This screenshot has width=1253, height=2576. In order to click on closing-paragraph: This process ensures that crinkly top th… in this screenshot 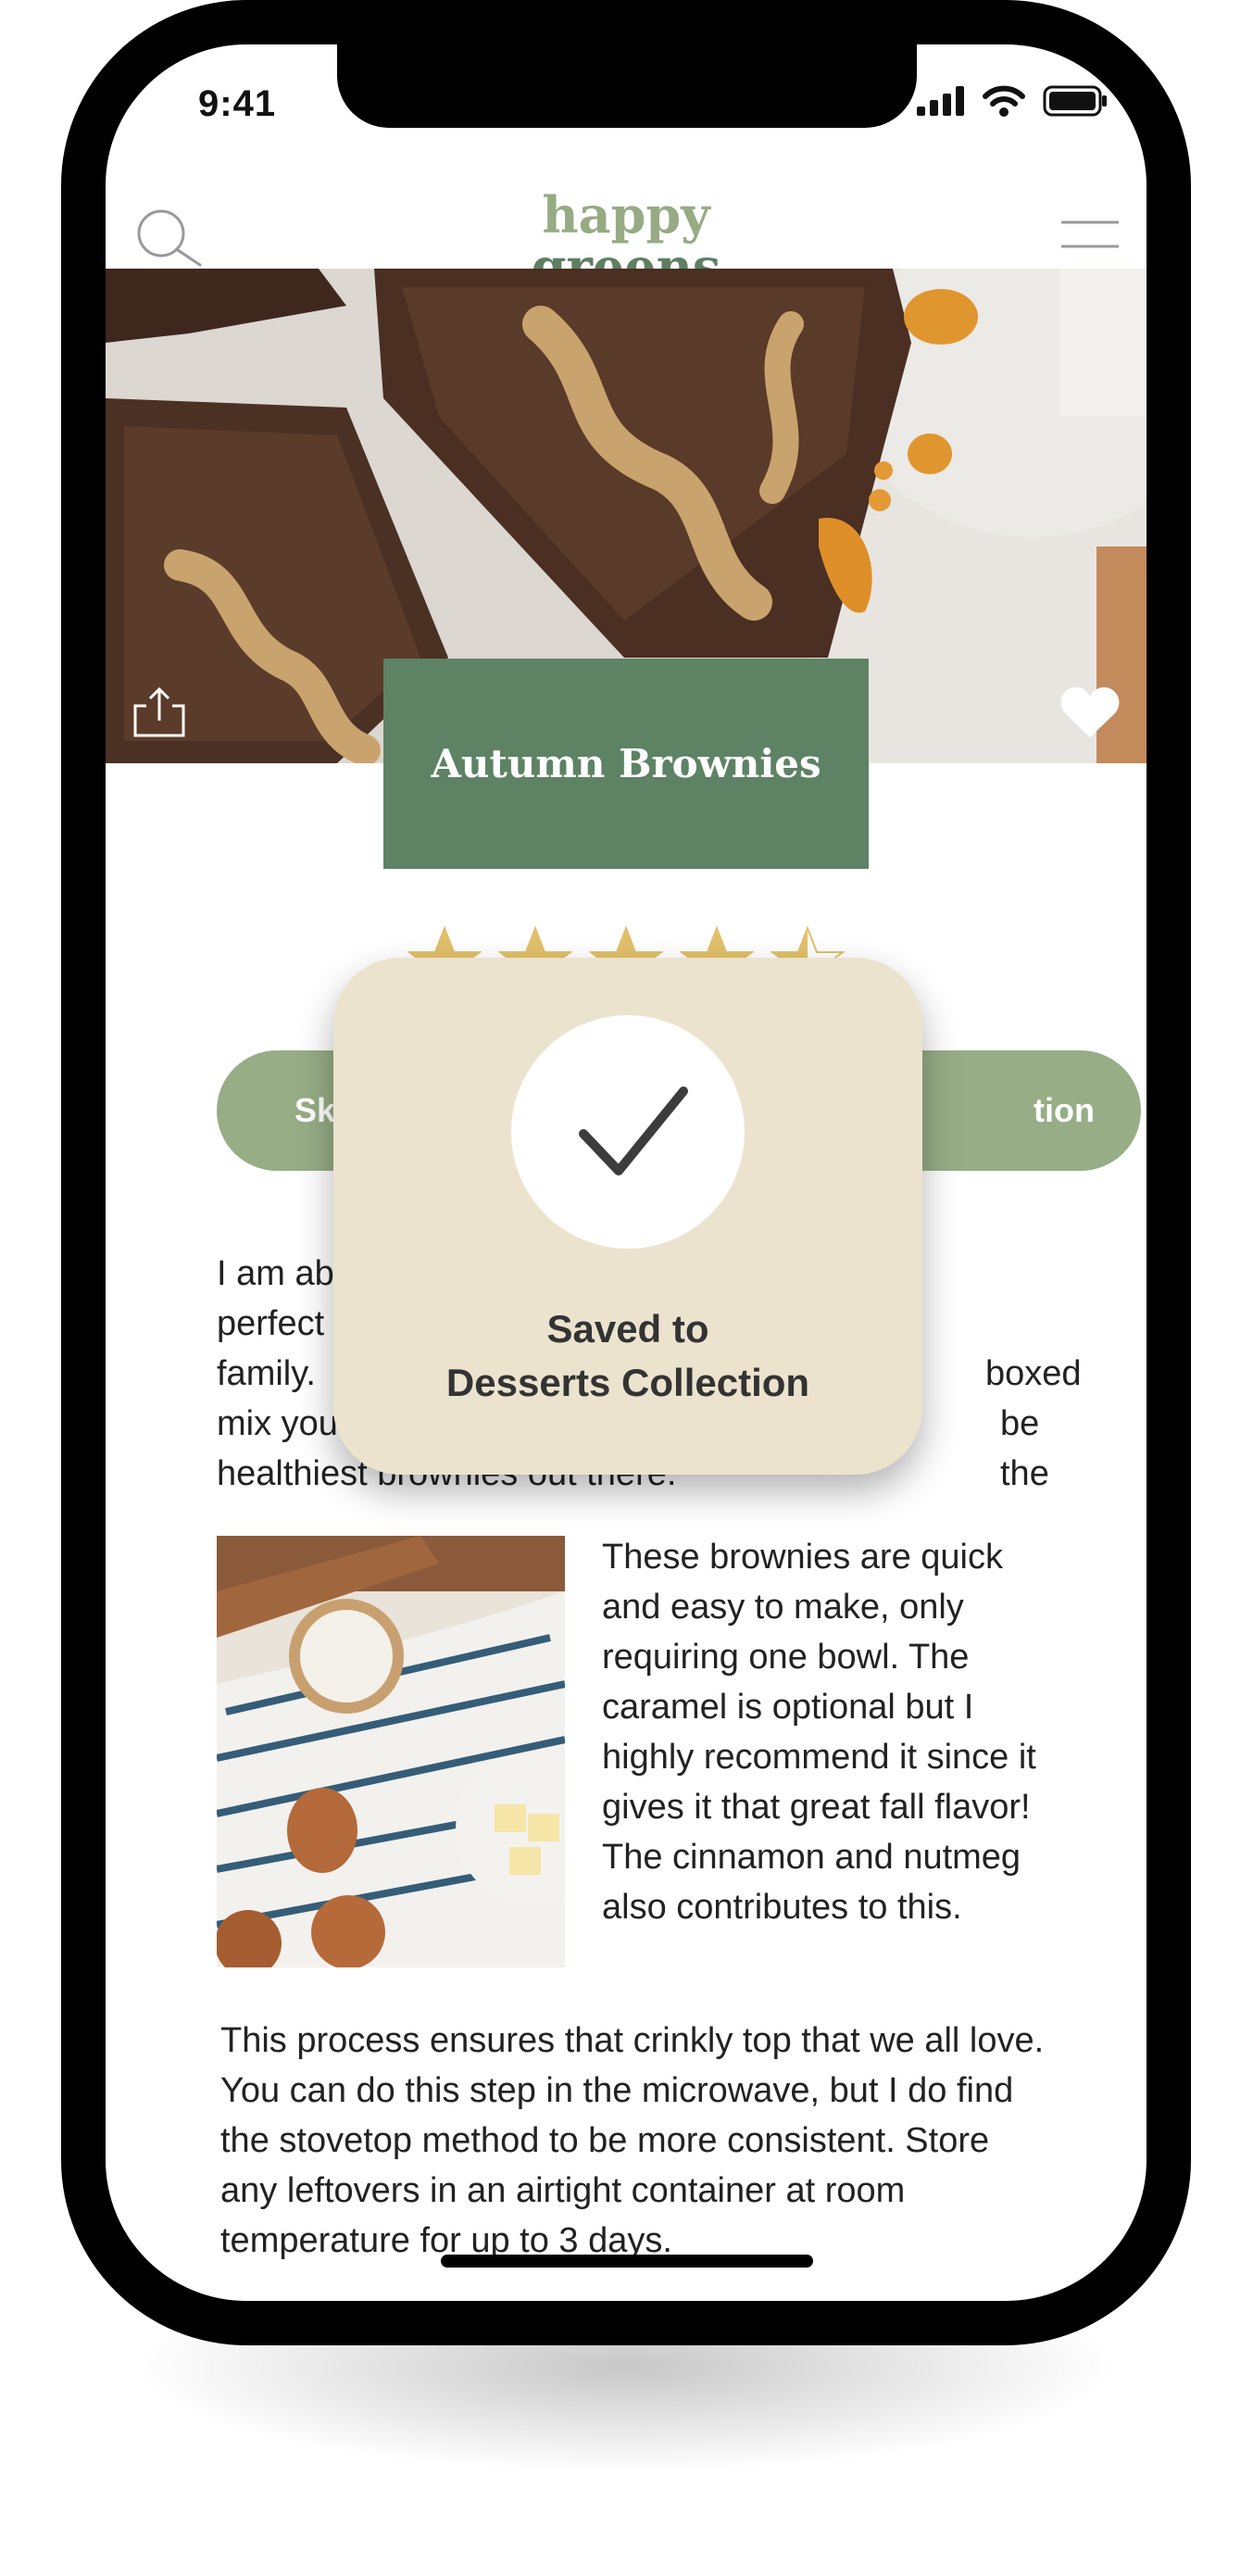, I will do `click(633, 2140)`.